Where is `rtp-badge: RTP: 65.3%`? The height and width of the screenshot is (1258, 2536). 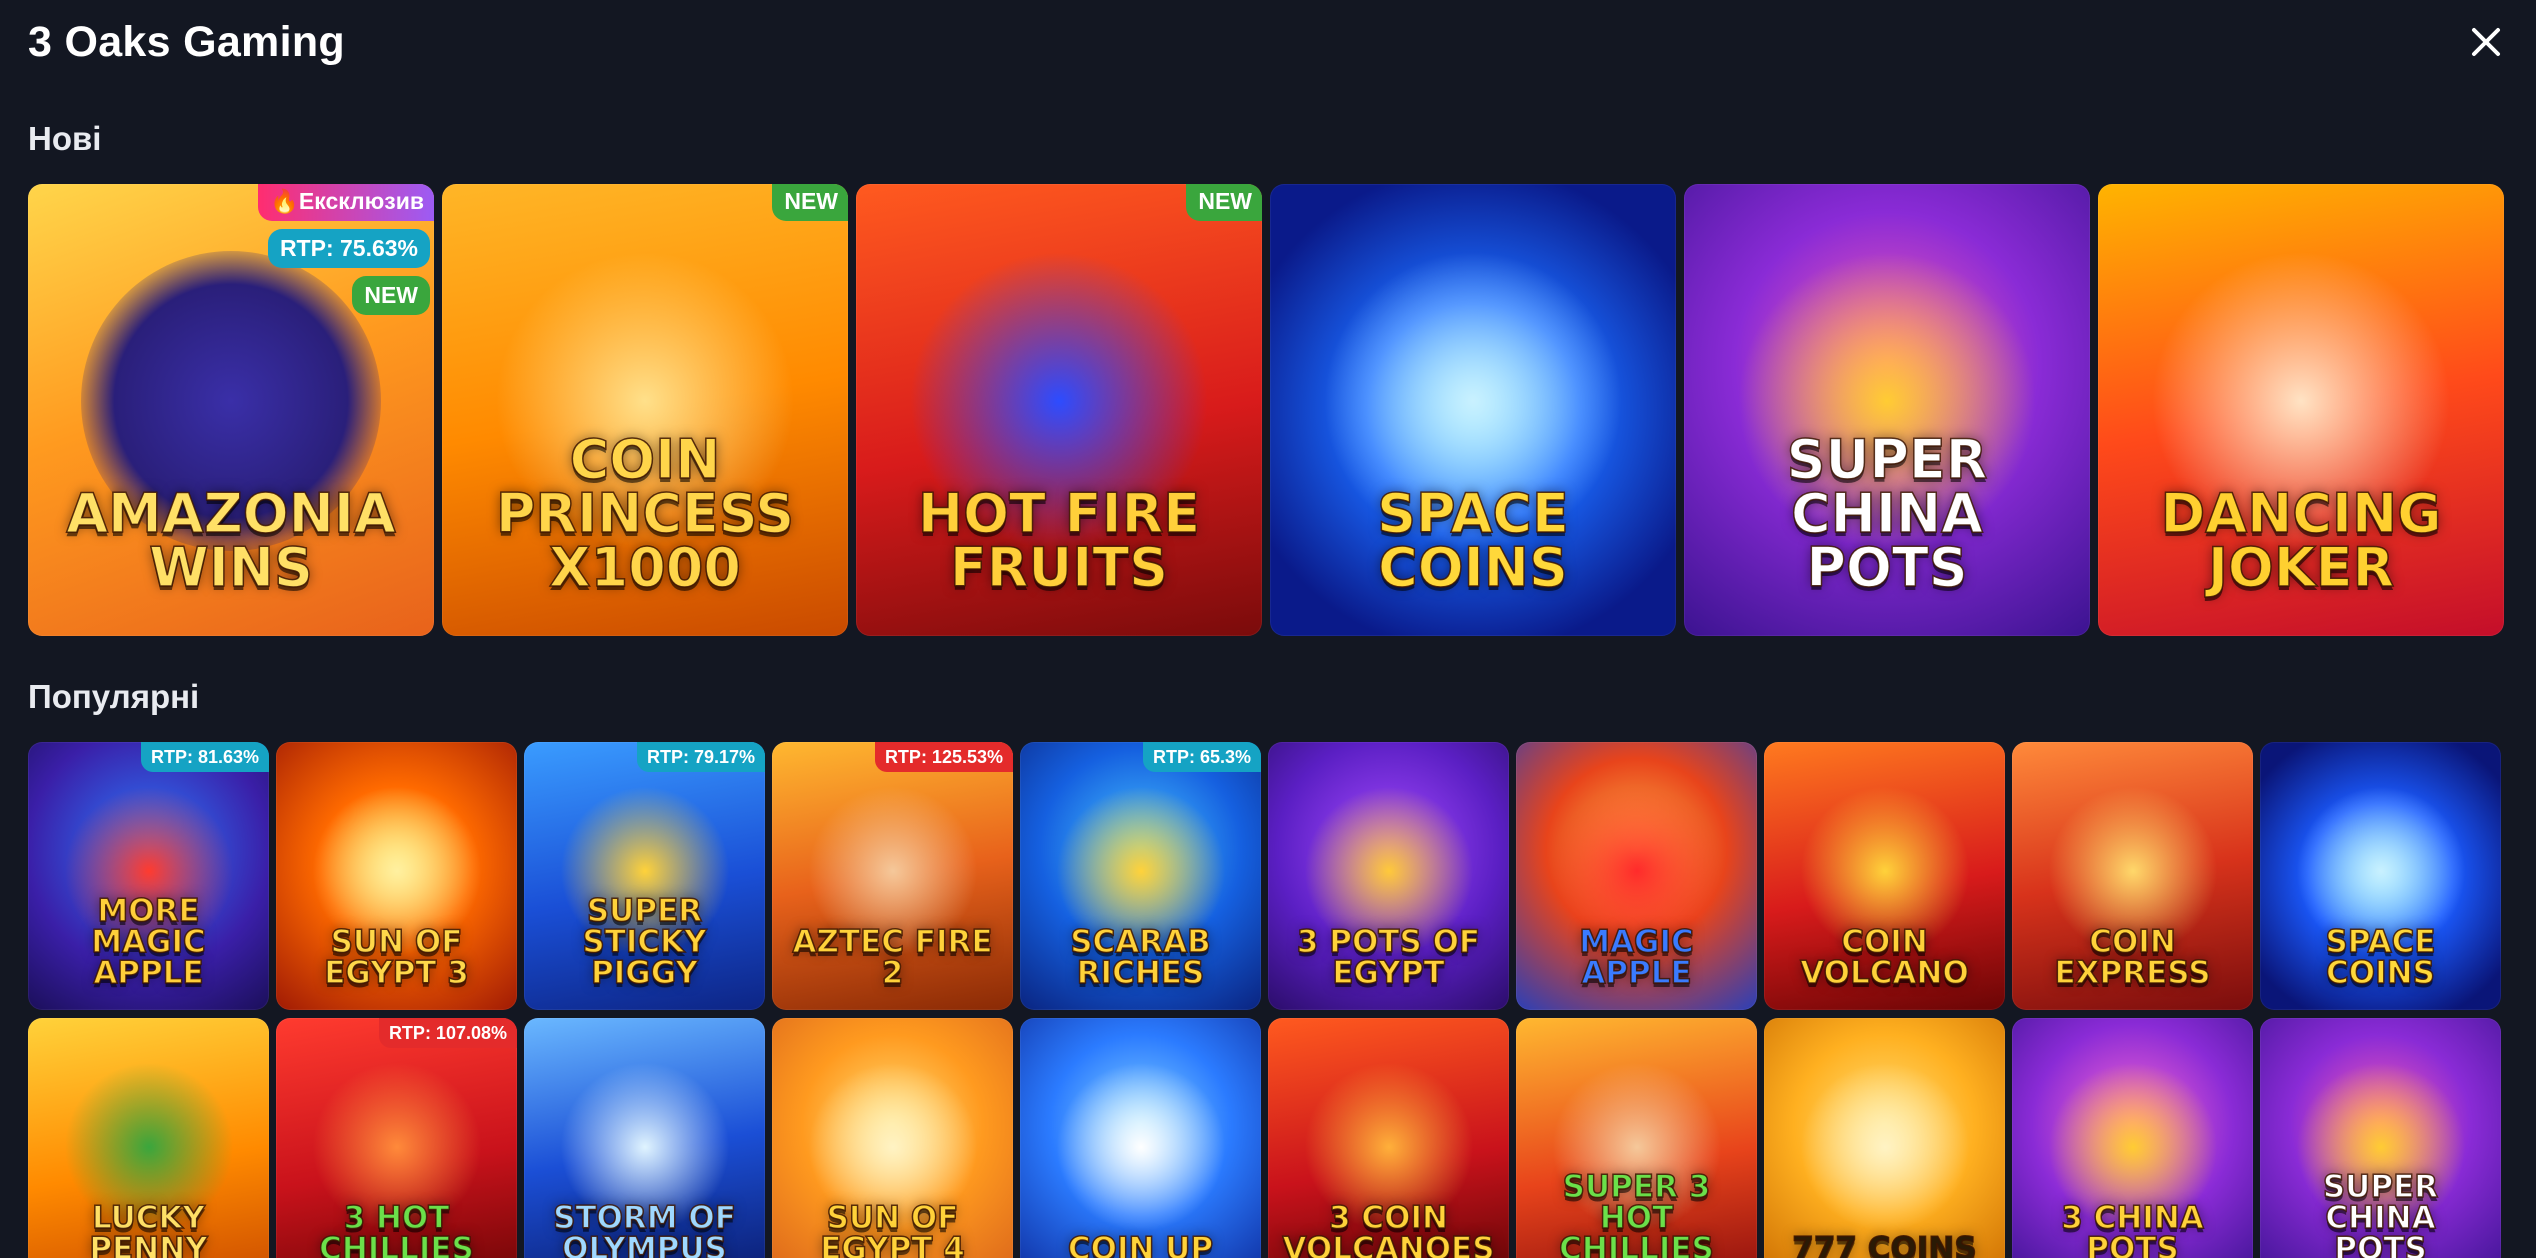
rtp-badge: RTP: 65.3% is located at coordinates (1201, 757).